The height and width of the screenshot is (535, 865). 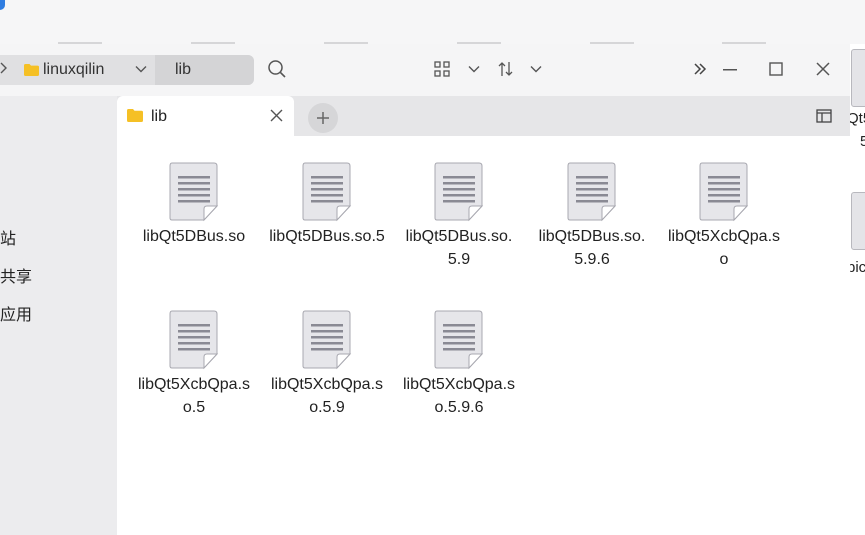 I want to click on minimize-icon, so click(x=730, y=70).